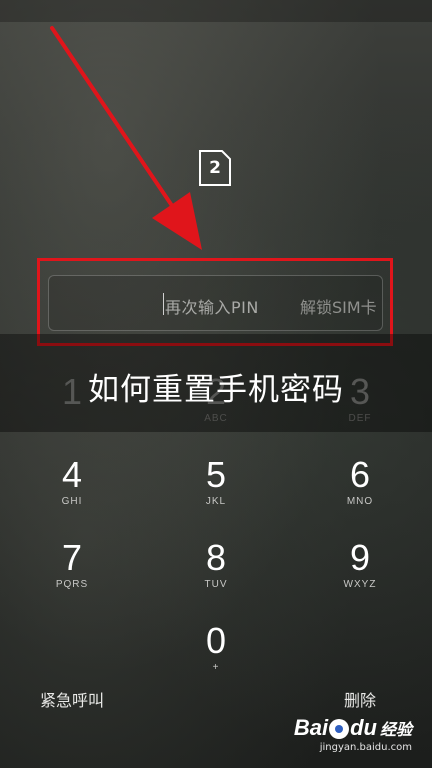  I want to click on baidu-jingyan-watermark: Bai du 经验 jingyan.baidu.com, so click(353, 734).